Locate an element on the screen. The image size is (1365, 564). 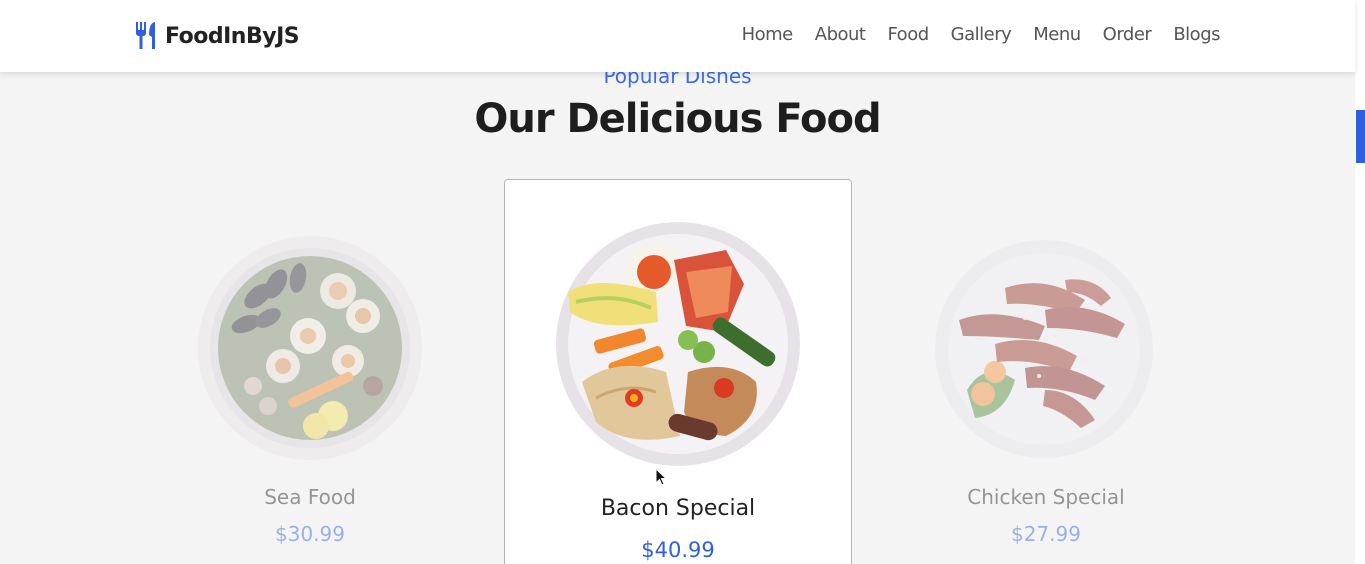
nav-link-gallery: Gallery is located at coordinates (981, 34).